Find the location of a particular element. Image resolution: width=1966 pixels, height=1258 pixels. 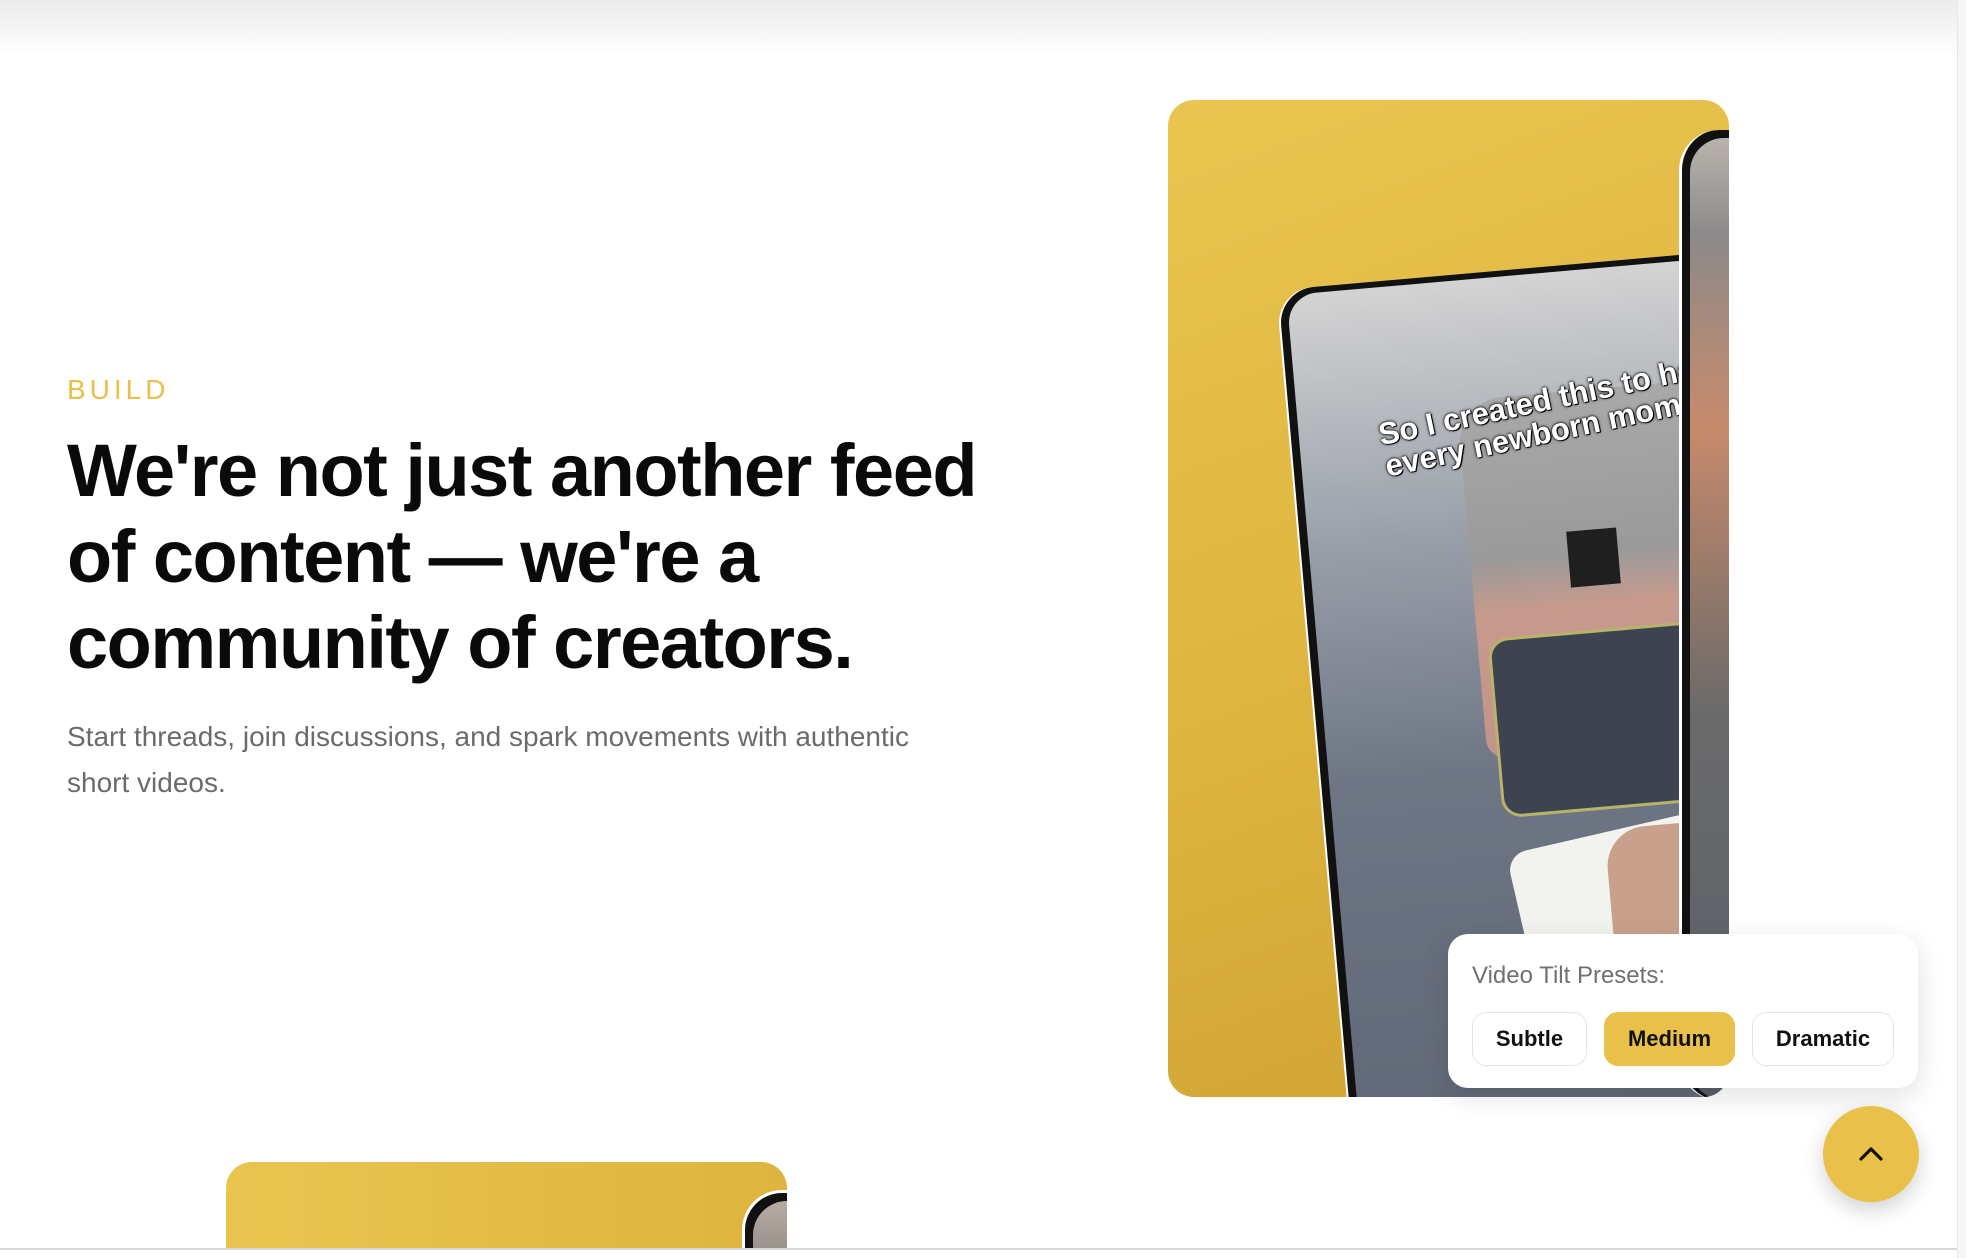

scroll-to-top-button is located at coordinates (1871, 1154).